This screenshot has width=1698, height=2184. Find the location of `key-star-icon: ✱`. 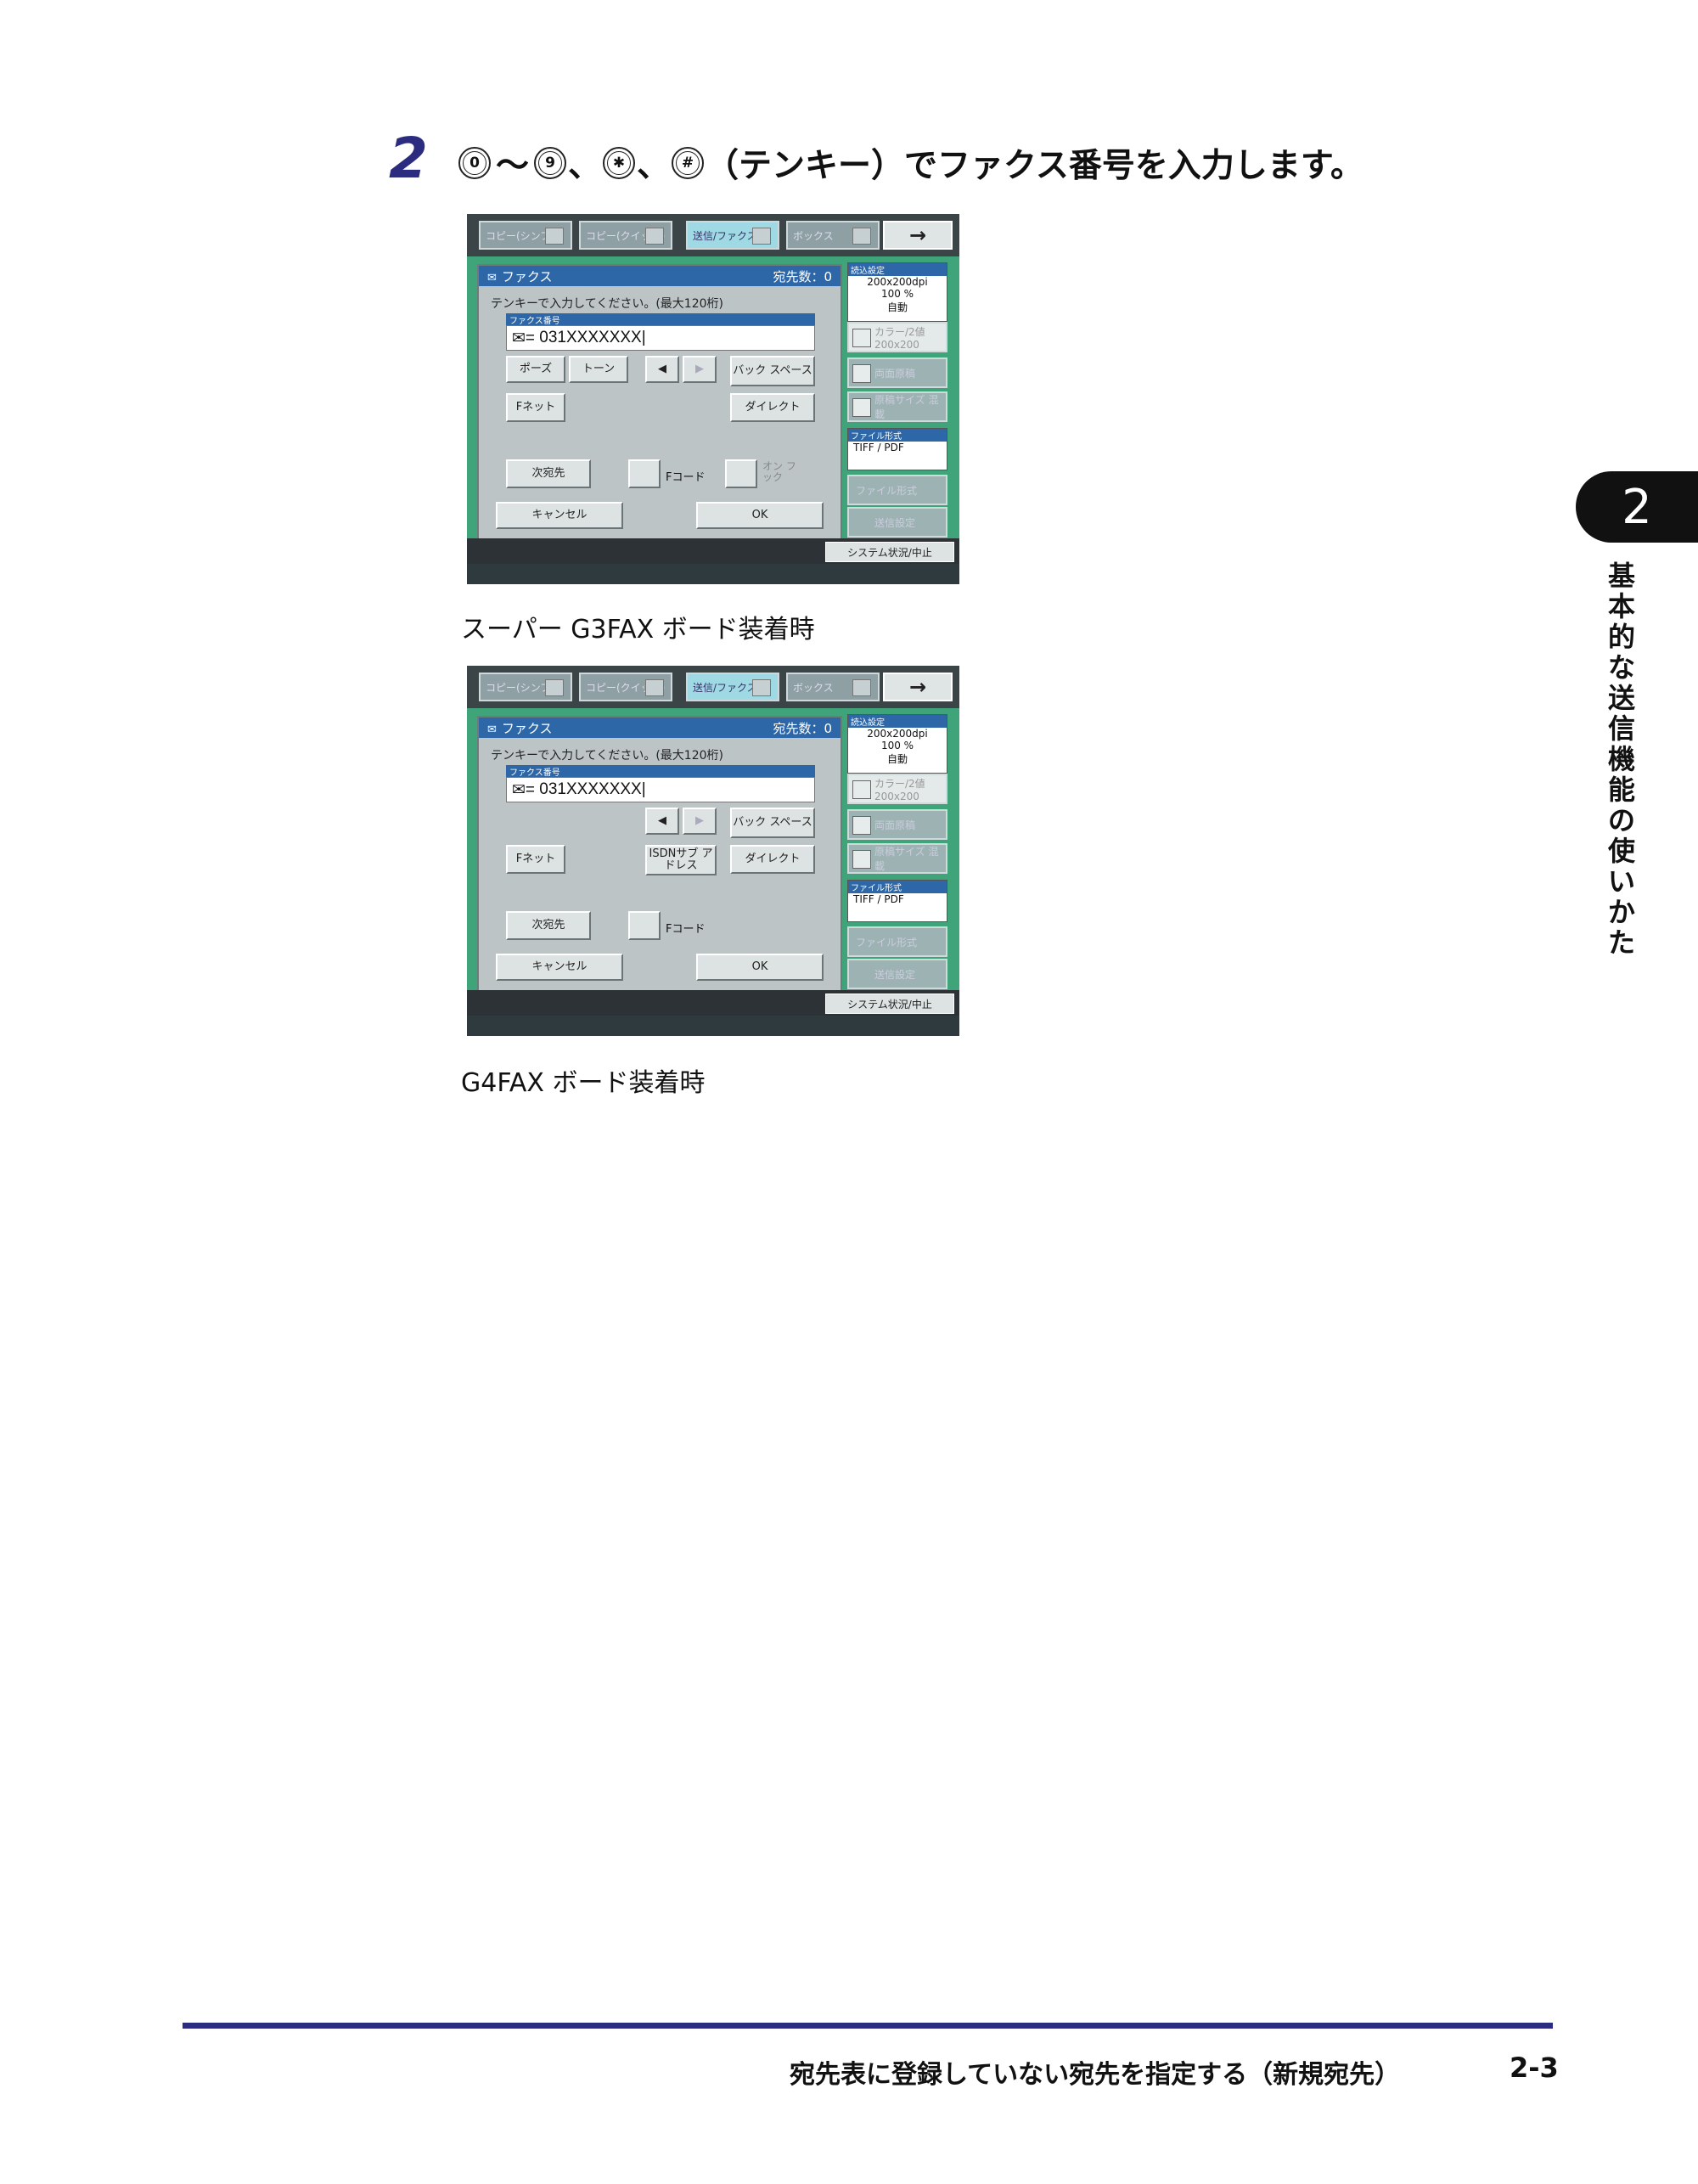

key-star-icon: ✱ is located at coordinates (619, 163).